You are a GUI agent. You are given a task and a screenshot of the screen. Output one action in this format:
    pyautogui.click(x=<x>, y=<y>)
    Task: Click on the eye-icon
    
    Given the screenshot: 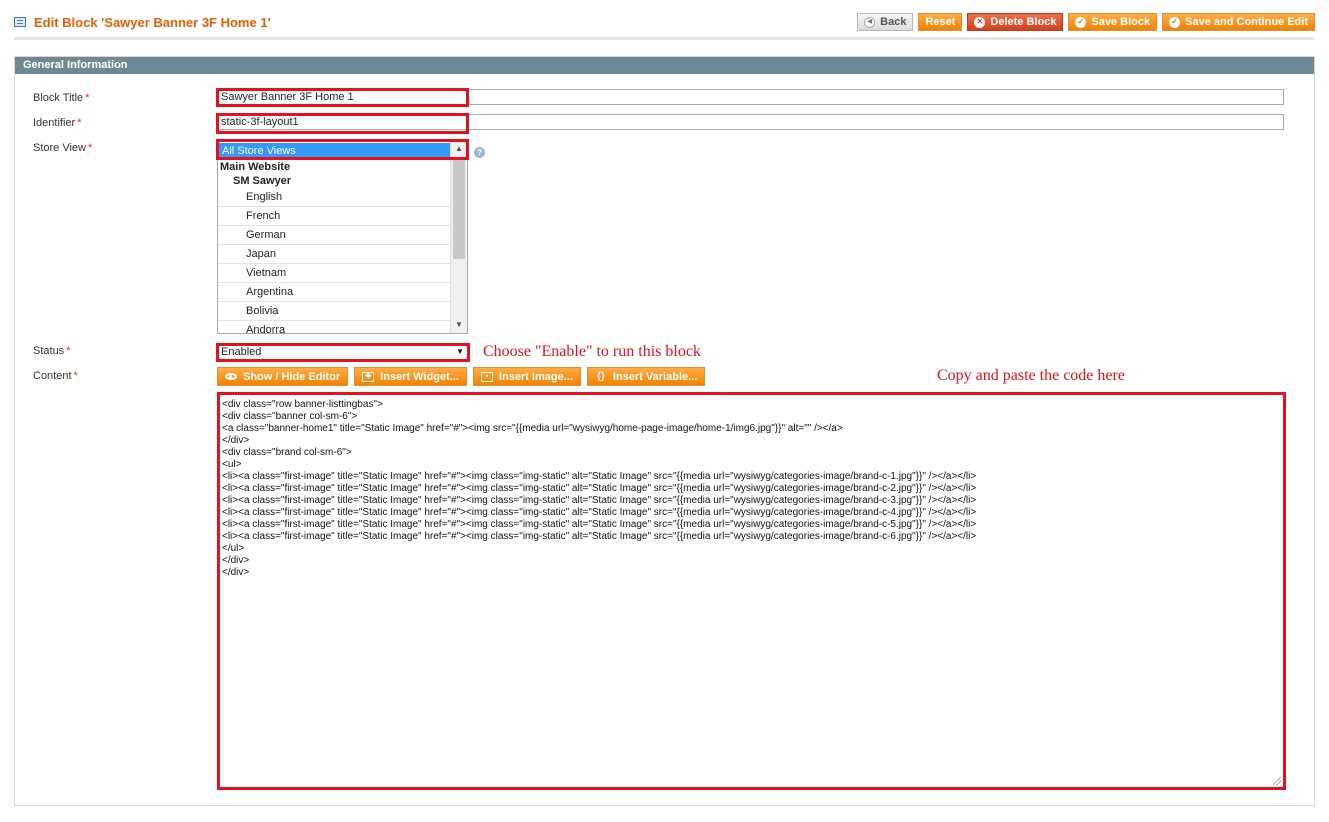 What is the action you would take?
    pyautogui.click(x=231, y=376)
    